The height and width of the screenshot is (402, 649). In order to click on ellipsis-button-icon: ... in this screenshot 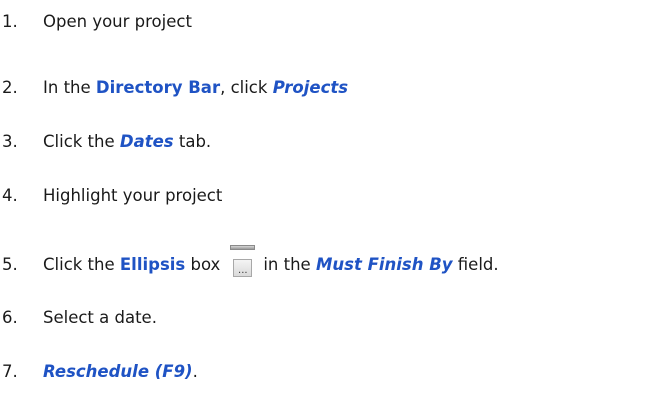, I will do `click(243, 262)`.